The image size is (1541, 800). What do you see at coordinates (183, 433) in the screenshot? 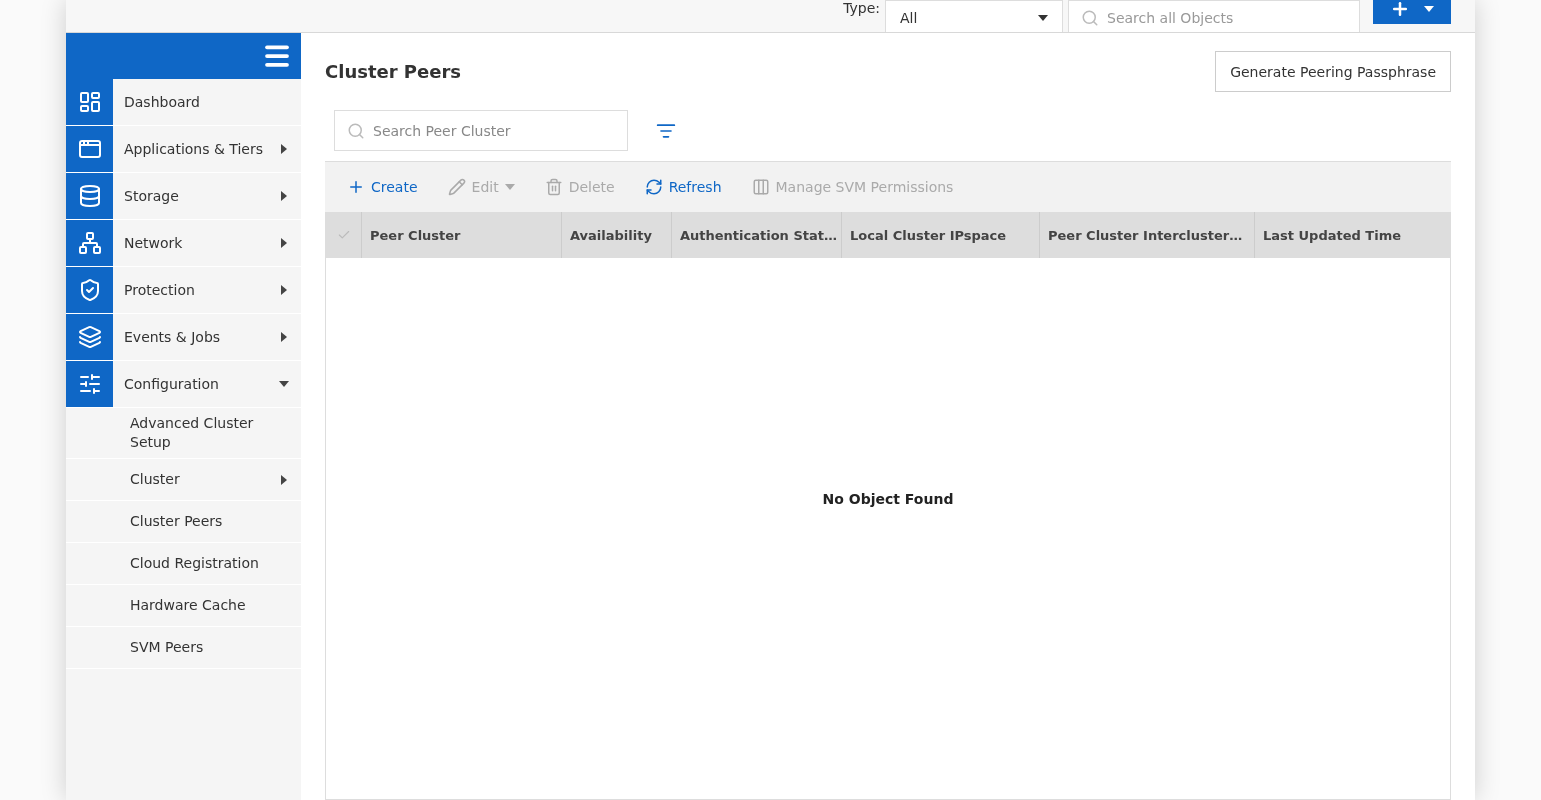
I see `sidebar-subitem: Advanced Cluster Setup` at bounding box center [183, 433].